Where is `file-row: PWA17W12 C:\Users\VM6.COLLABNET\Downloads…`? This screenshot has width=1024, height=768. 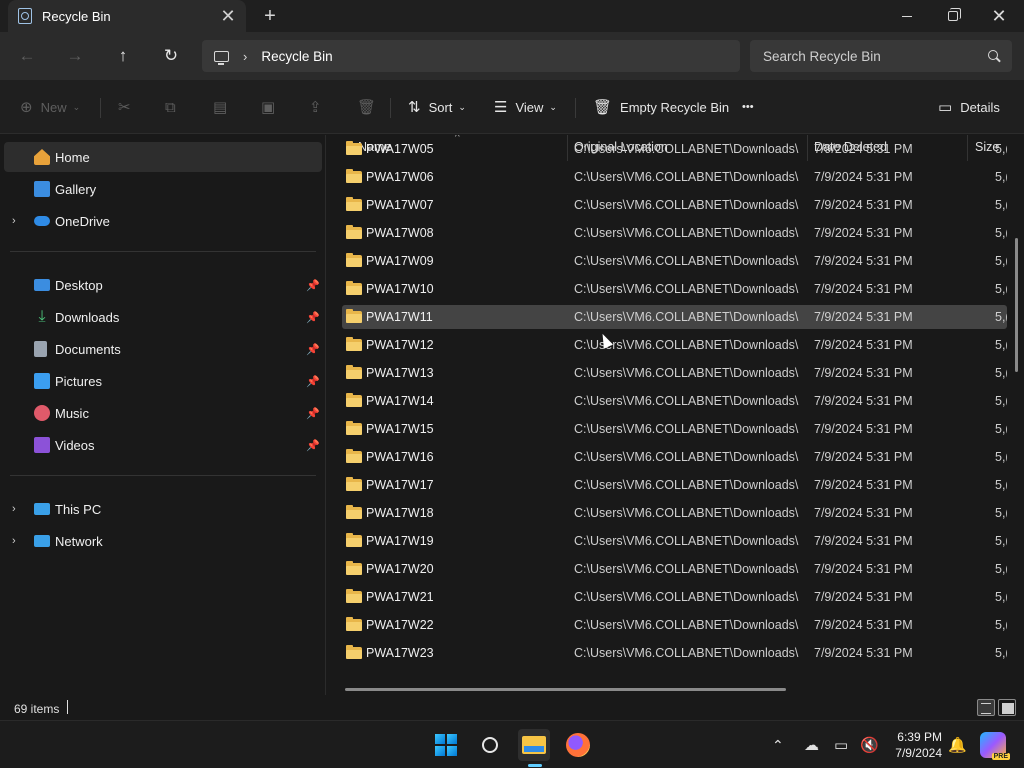
file-row: PWA17W12 C:\Users\VM6.COLLABNET\Downloads… is located at coordinates (674, 345).